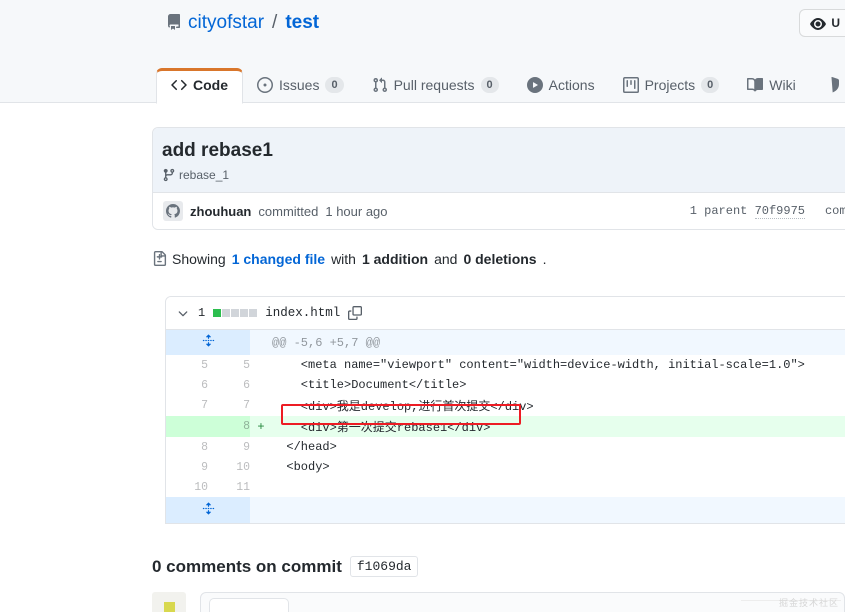 The image size is (845, 612). What do you see at coordinates (187, 447) in the screenshot?
I see `old-line-number: 8` at bounding box center [187, 447].